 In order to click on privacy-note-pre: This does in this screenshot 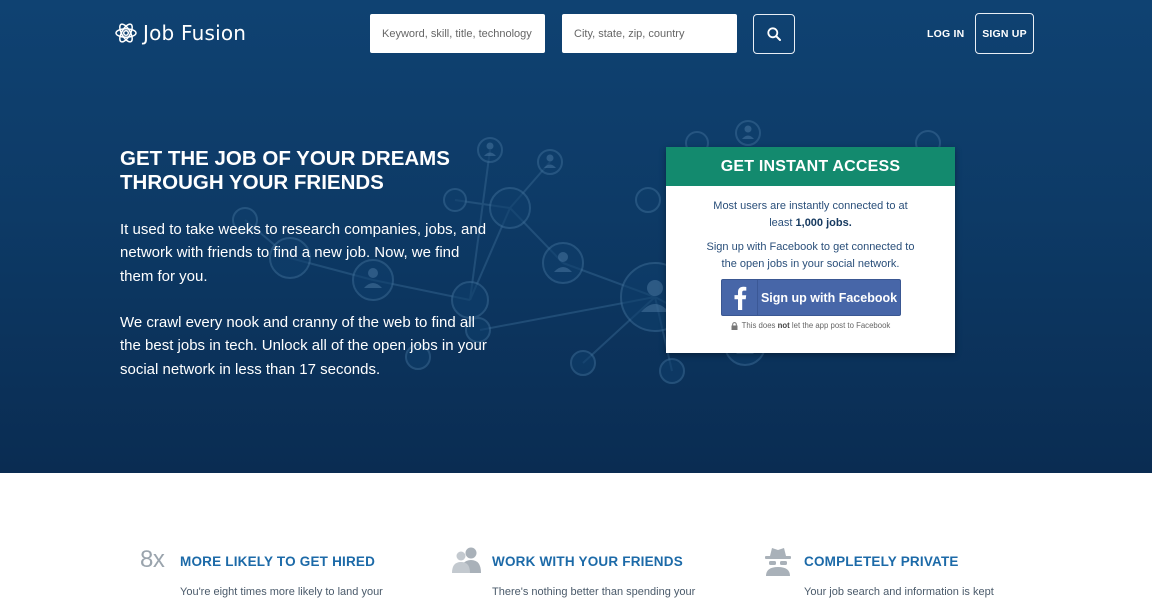, I will do `click(759, 325)`.